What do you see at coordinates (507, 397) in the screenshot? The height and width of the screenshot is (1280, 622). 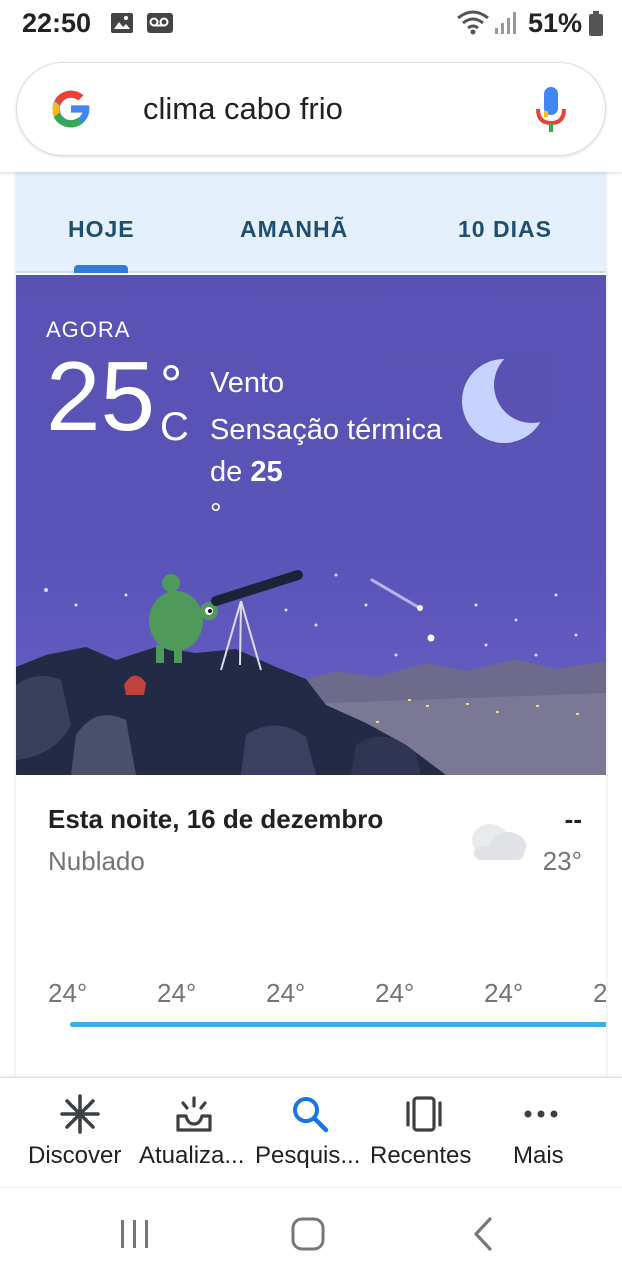 I see `moon-icon` at bounding box center [507, 397].